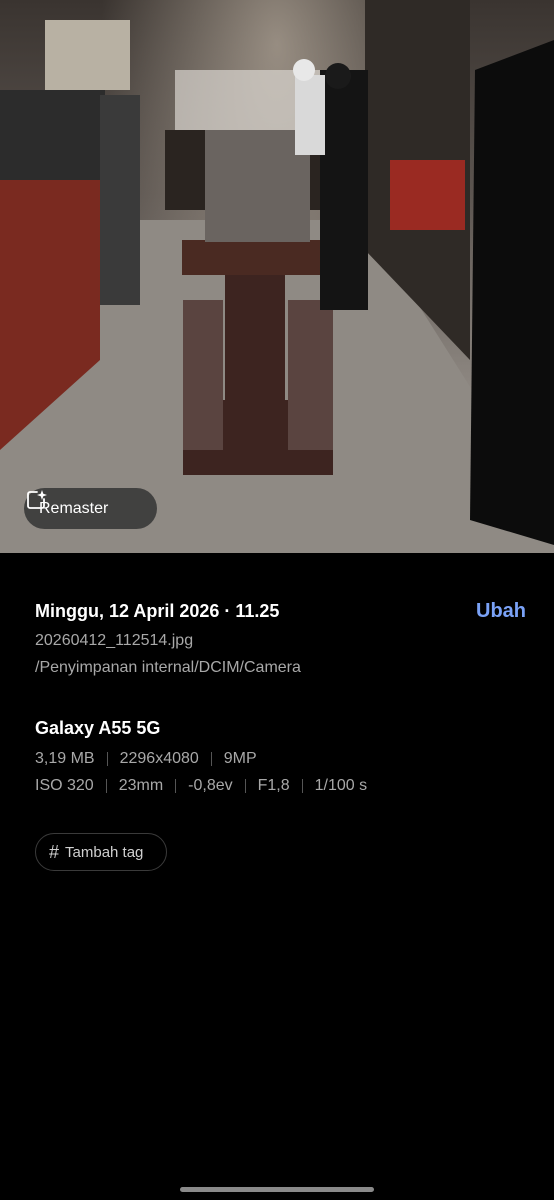 This screenshot has width=554, height=1200. I want to click on aperture: F1,8, so click(273, 785).